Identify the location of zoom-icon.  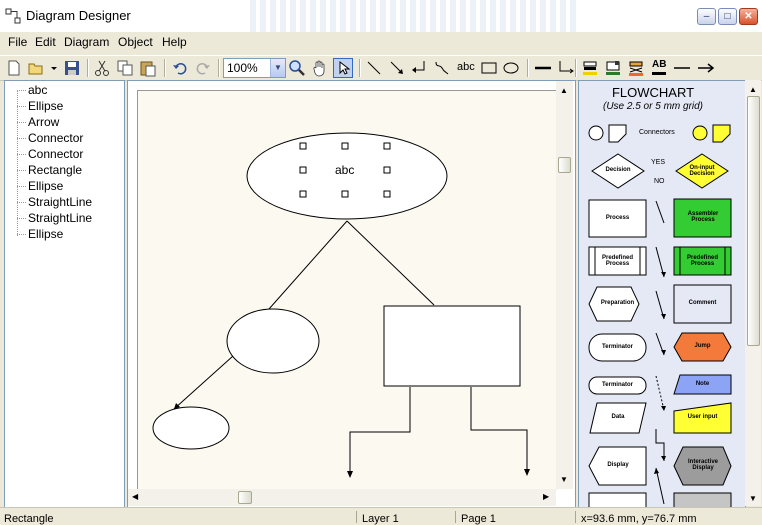
(297, 68).